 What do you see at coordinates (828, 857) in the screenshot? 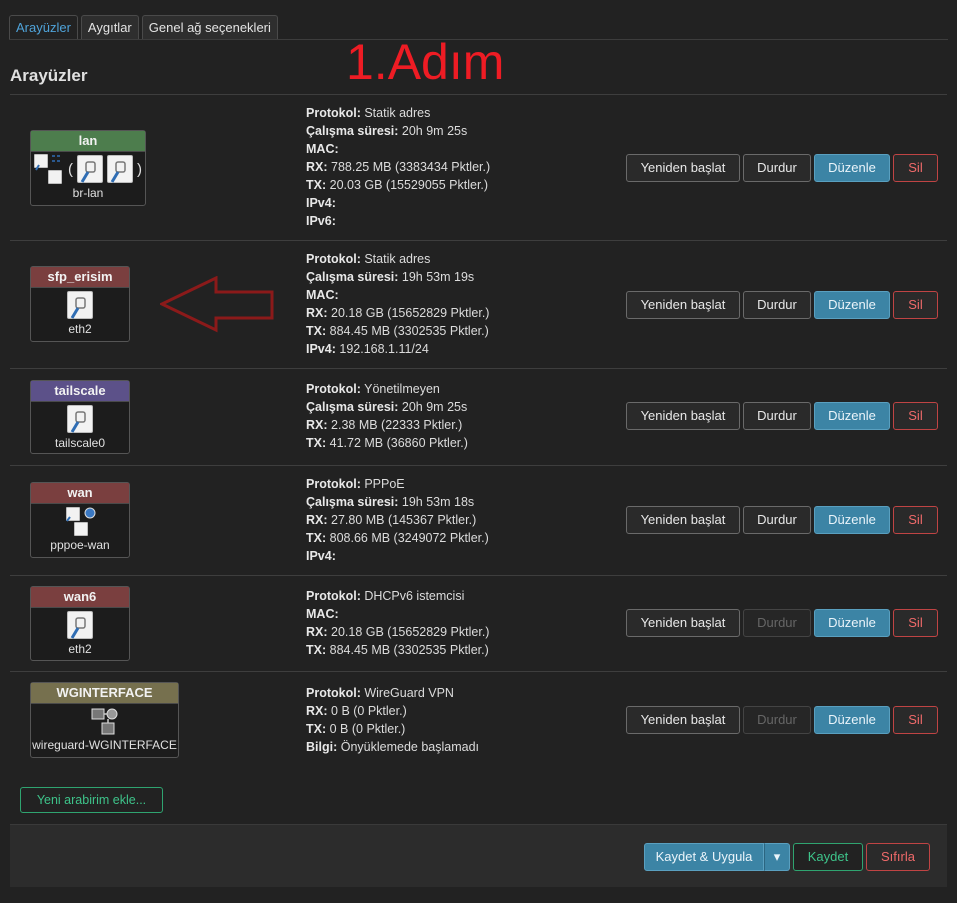
I see `save-button: Kaydet` at bounding box center [828, 857].